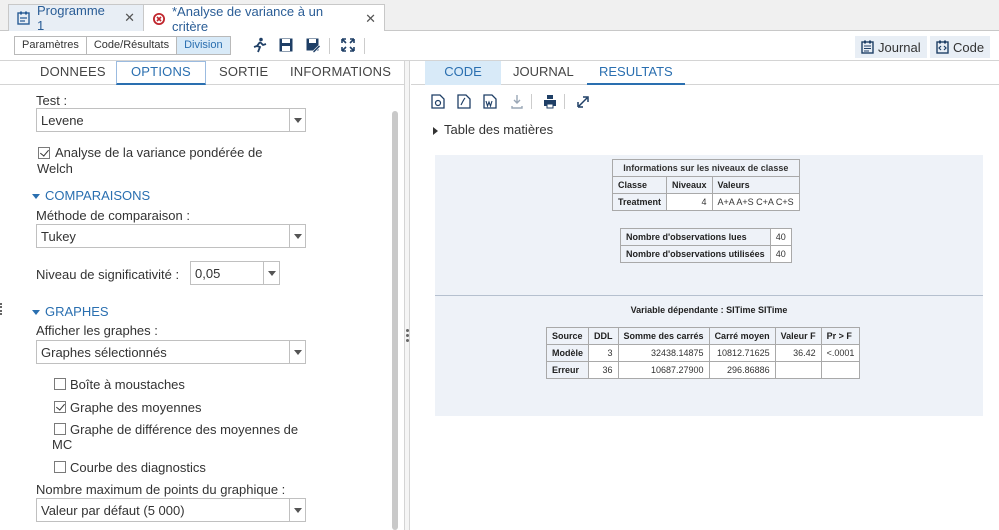  I want to click on journal-button: Journal, so click(891, 47).